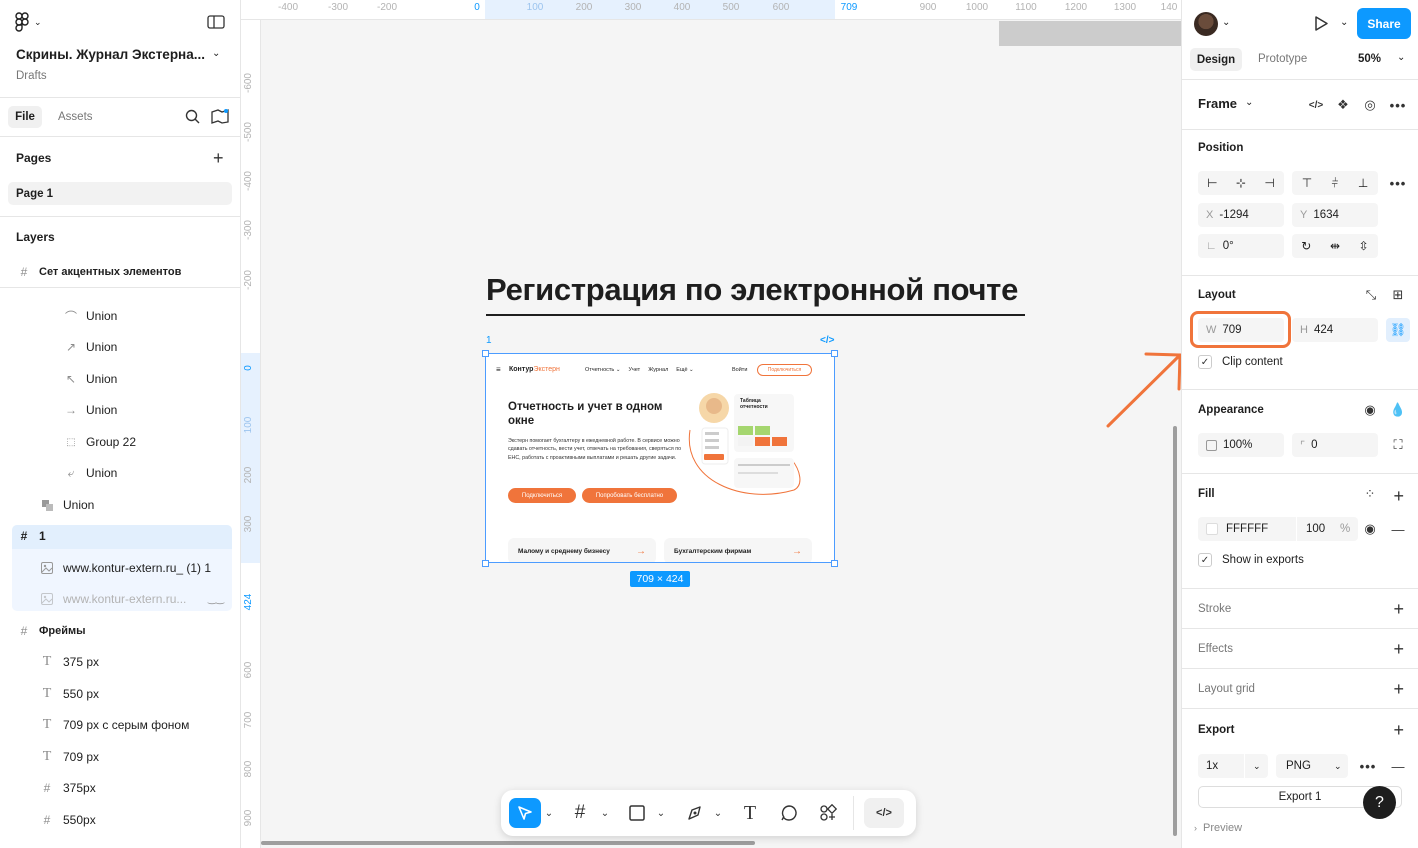 The image size is (1418, 848). Describe the element at coordinates (1398, 766) in the screenshot. I see `remove-export-icon: —` at that location.